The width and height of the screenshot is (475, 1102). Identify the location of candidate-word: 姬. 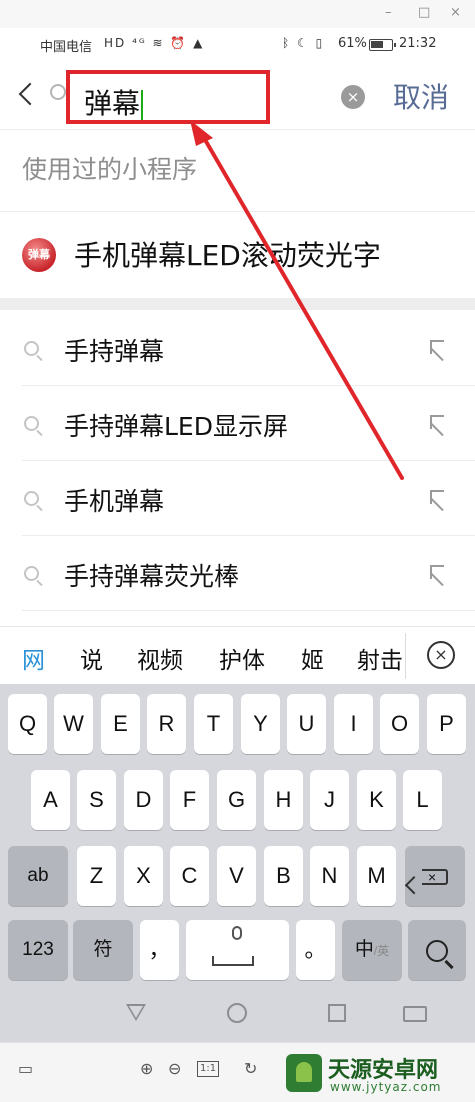
(312, 658).